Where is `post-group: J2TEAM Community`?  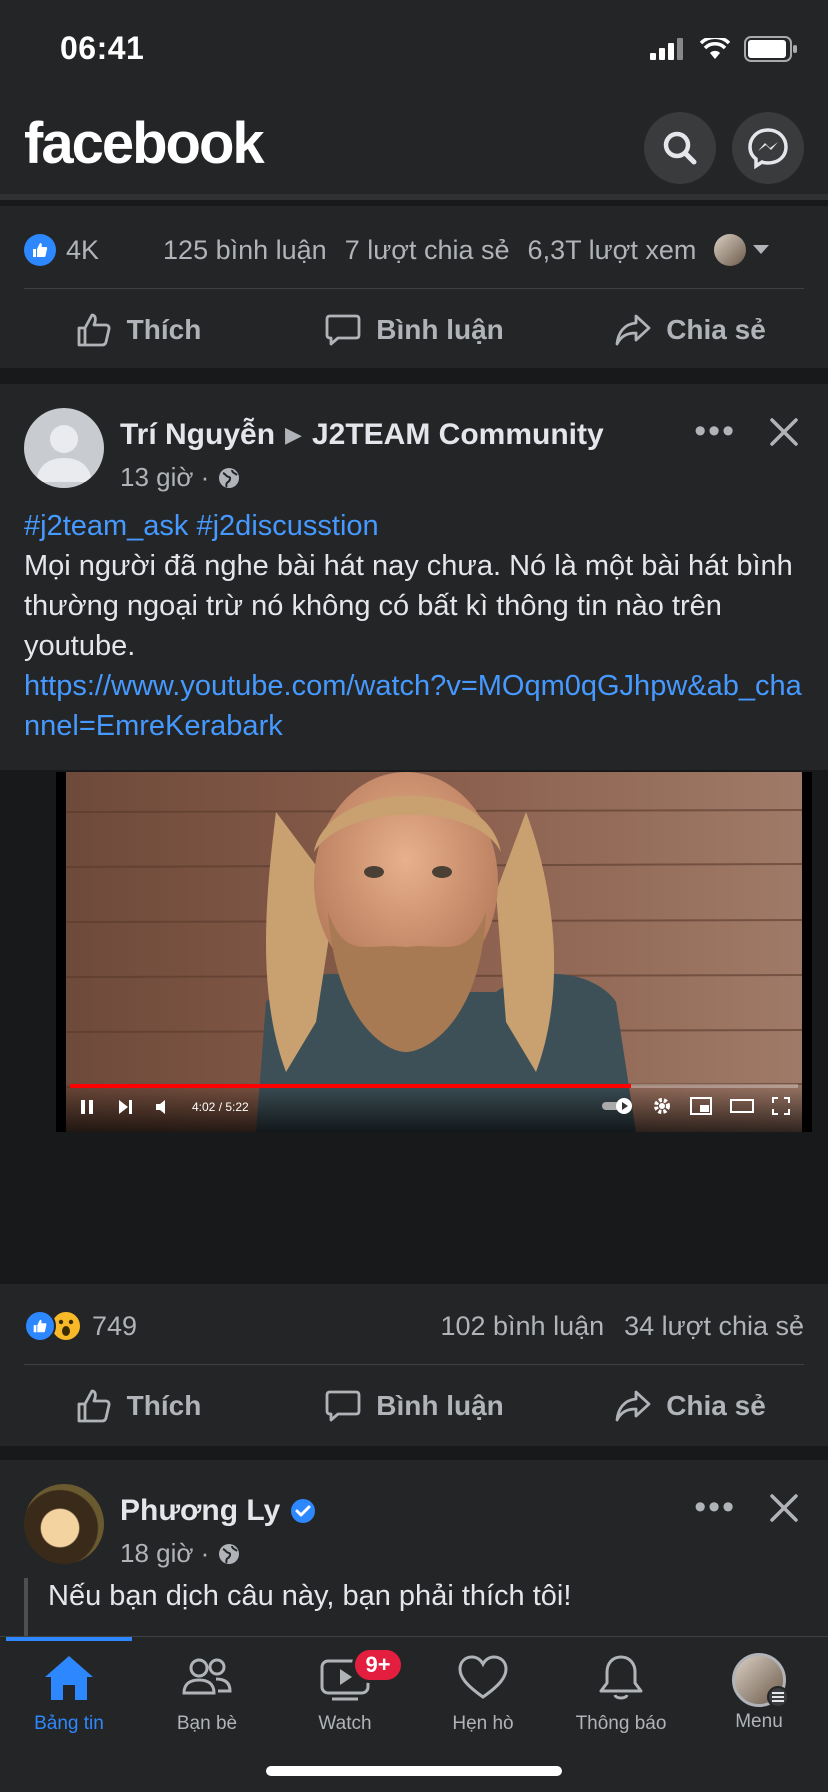 post-group: J2TEAM Community is located at coordinates (458, 435).